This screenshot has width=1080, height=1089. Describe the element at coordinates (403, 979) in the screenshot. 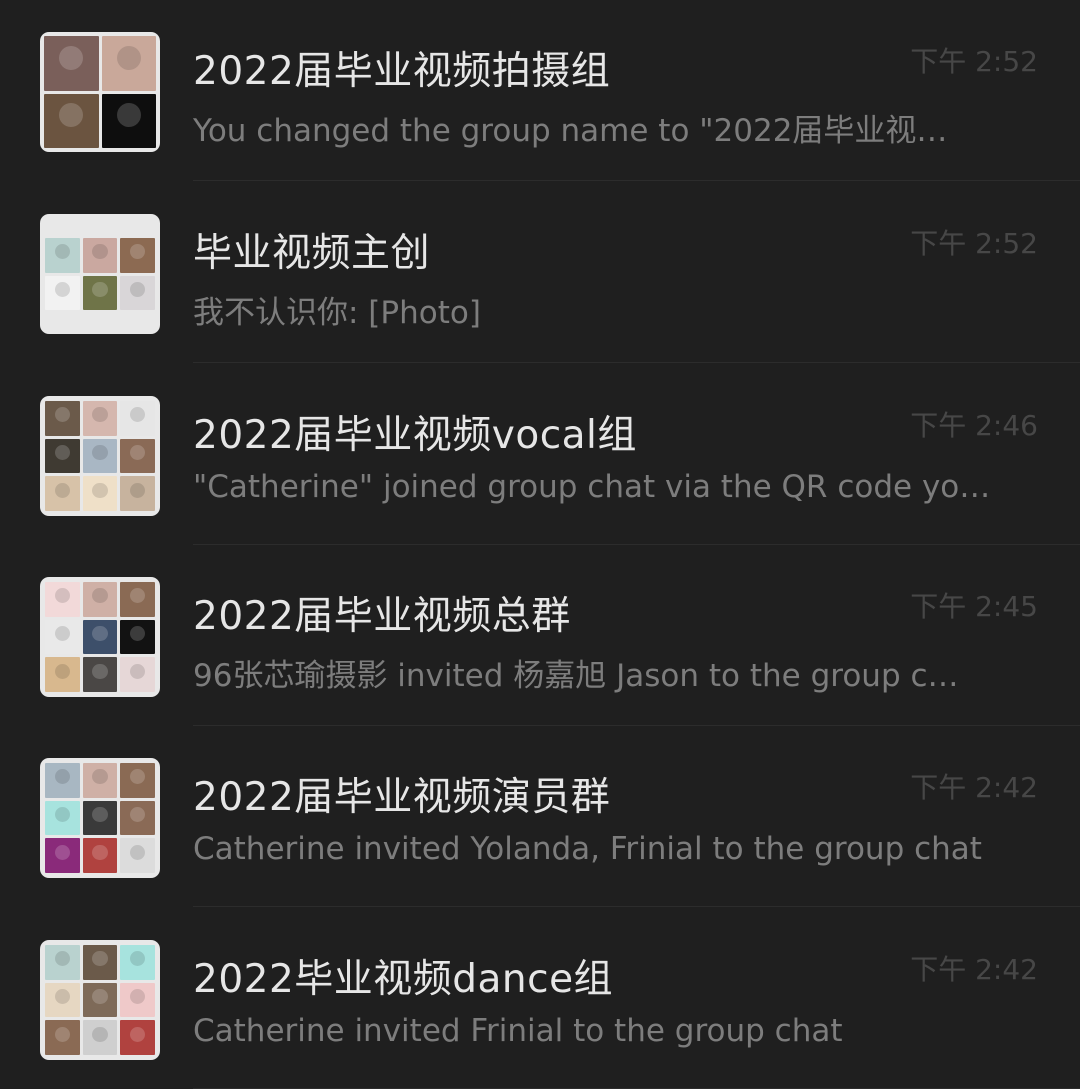

I see `chat-title: 2022毕业视频dance组` at that location.